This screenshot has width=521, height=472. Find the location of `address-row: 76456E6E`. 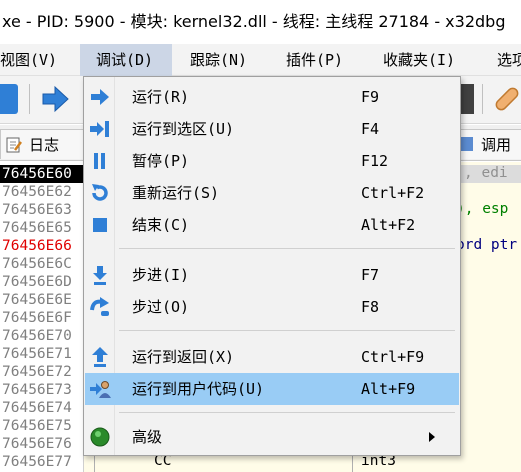

address-row: 76456E6E is located at coordinates (37, 300).